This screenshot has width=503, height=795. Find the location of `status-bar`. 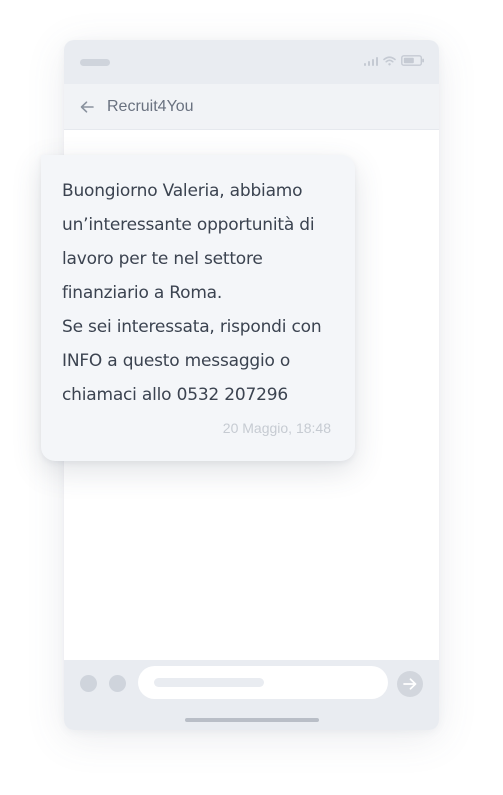

status-bar is located at coordinates (251, 62).